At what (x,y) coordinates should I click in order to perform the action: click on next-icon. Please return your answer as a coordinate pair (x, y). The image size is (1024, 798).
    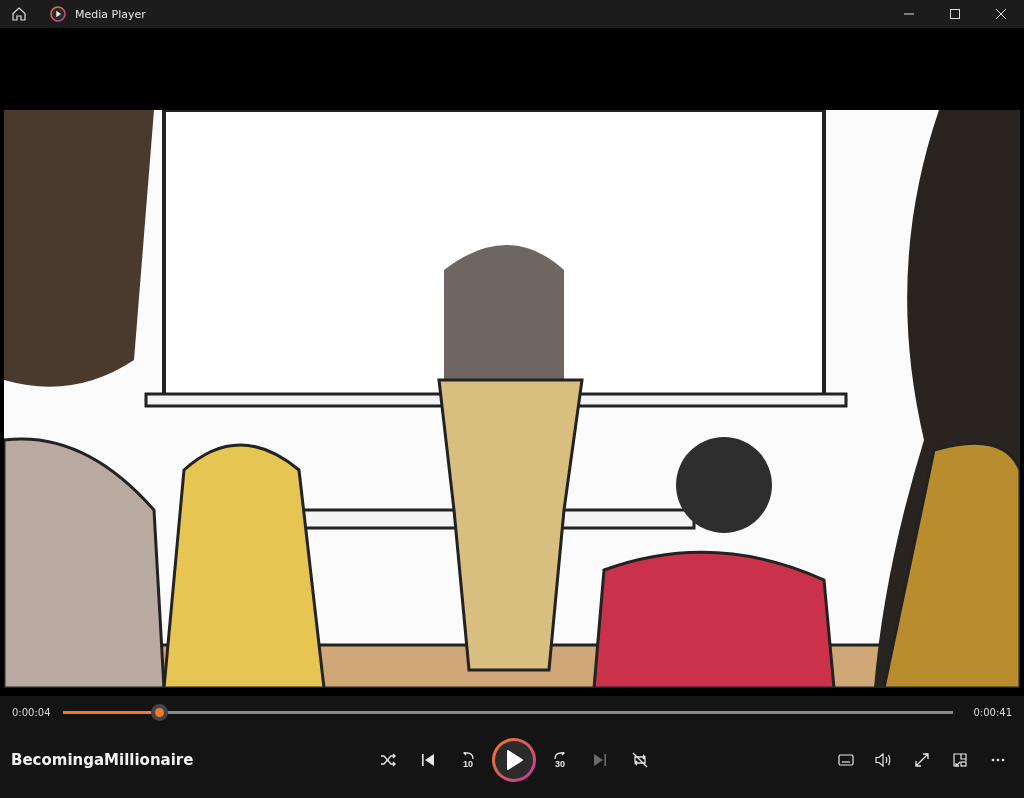
    Looking at the image, I should click on (600, 760).